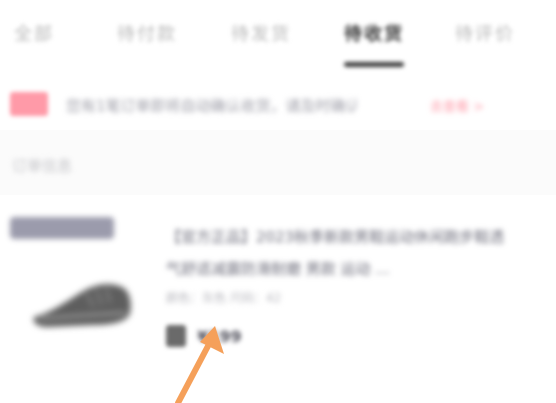  Describe the element at coordinates (219, 336) in the screenshot. I see `price-text: ¥199` at that location.